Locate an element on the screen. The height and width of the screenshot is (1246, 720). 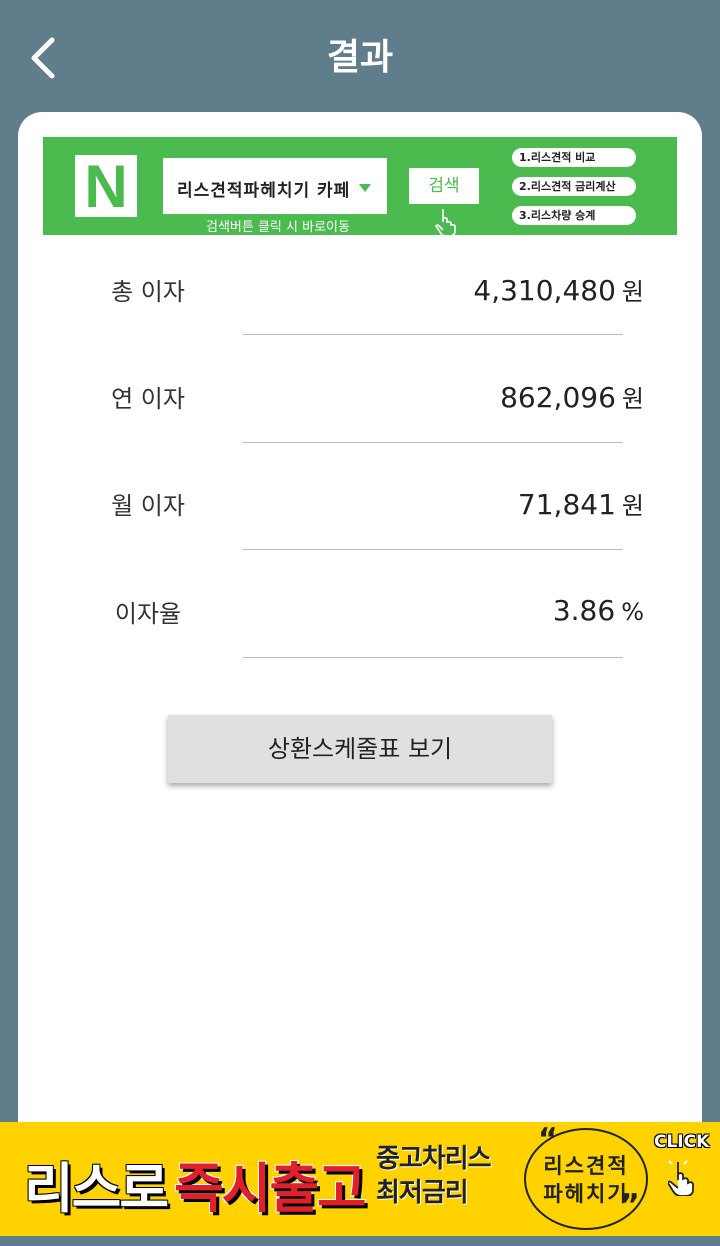
caret-down-icon is located at coordinates (365, 188).